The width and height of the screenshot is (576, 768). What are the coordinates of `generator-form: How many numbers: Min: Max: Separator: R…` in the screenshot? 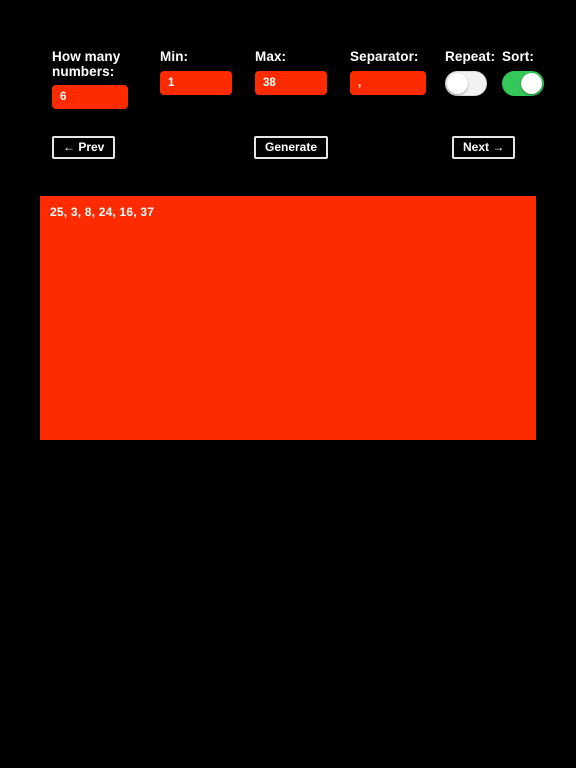 It's located at (292, 85).